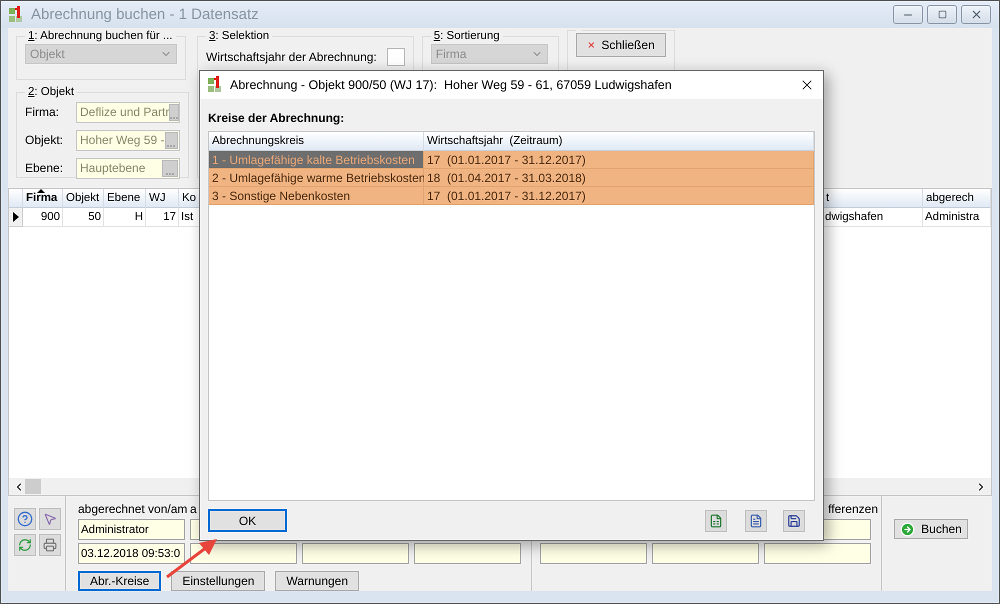 This screenshot has width=1000, height=604. I want to click on column-header: Ebene, so click(125, 198).